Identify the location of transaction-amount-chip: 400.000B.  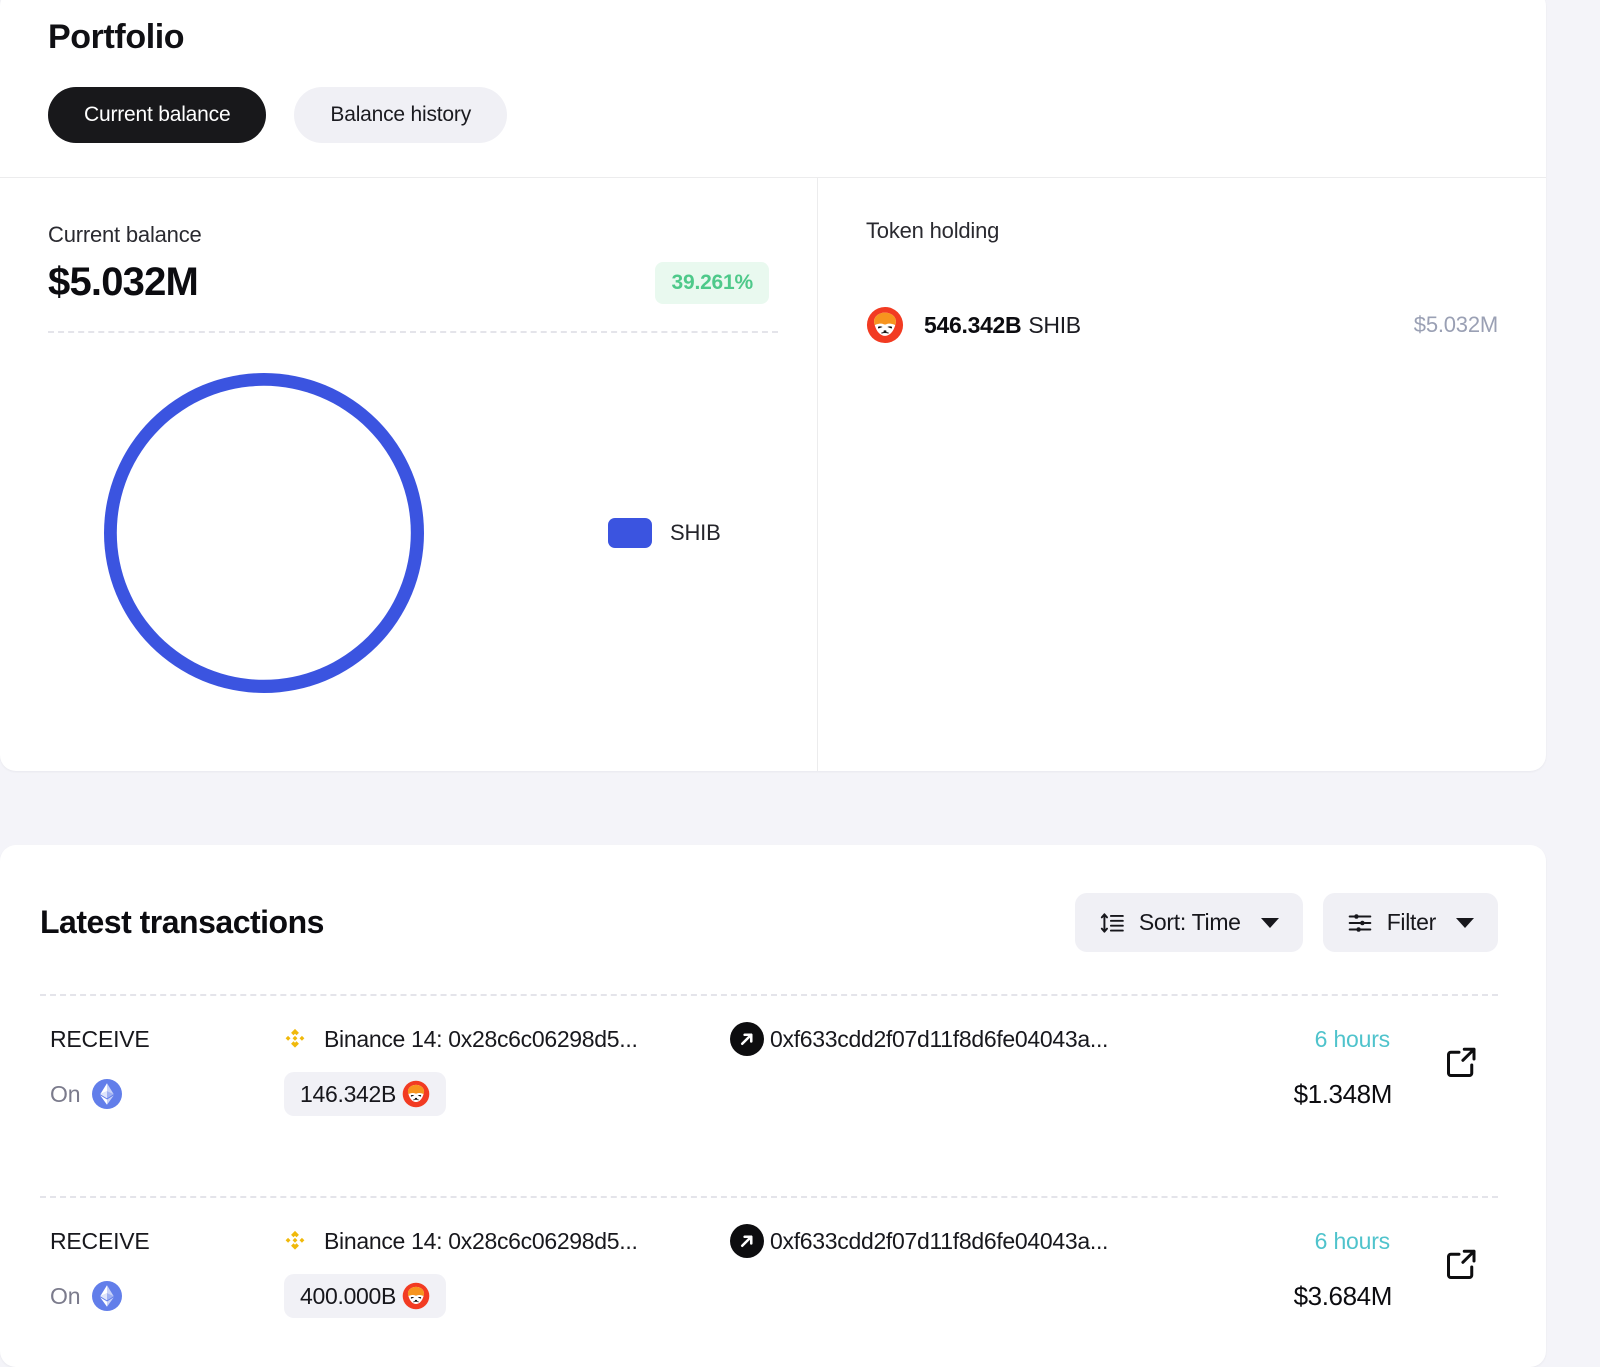
(365, 1296).